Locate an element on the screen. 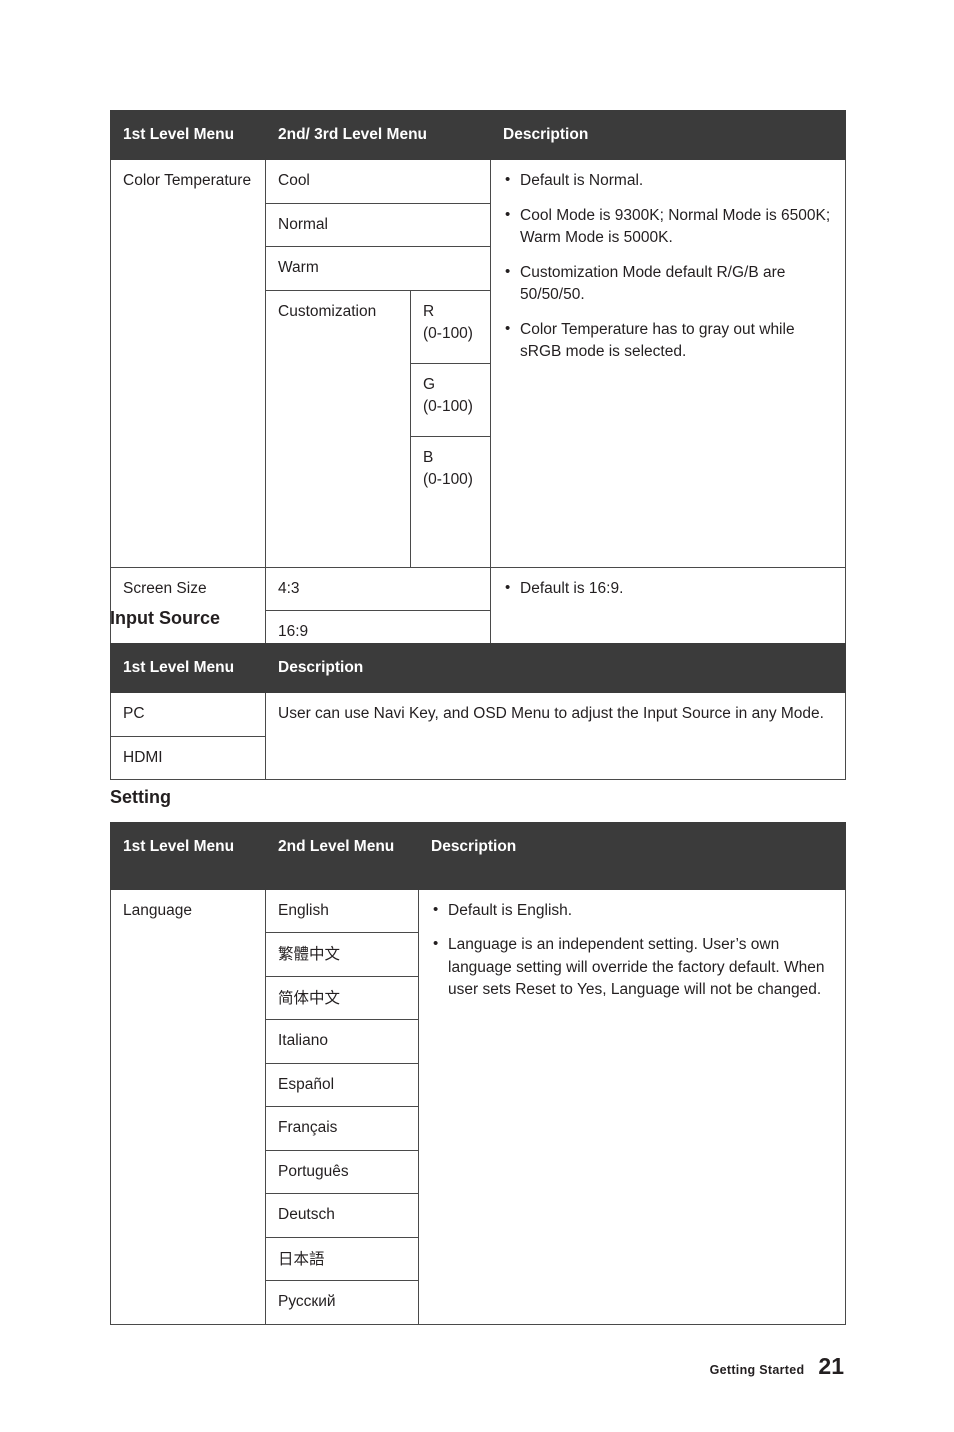 The height and width of the screenshot is (1432, 954). green-range: (0-100) is located at coordinates (448, 407).